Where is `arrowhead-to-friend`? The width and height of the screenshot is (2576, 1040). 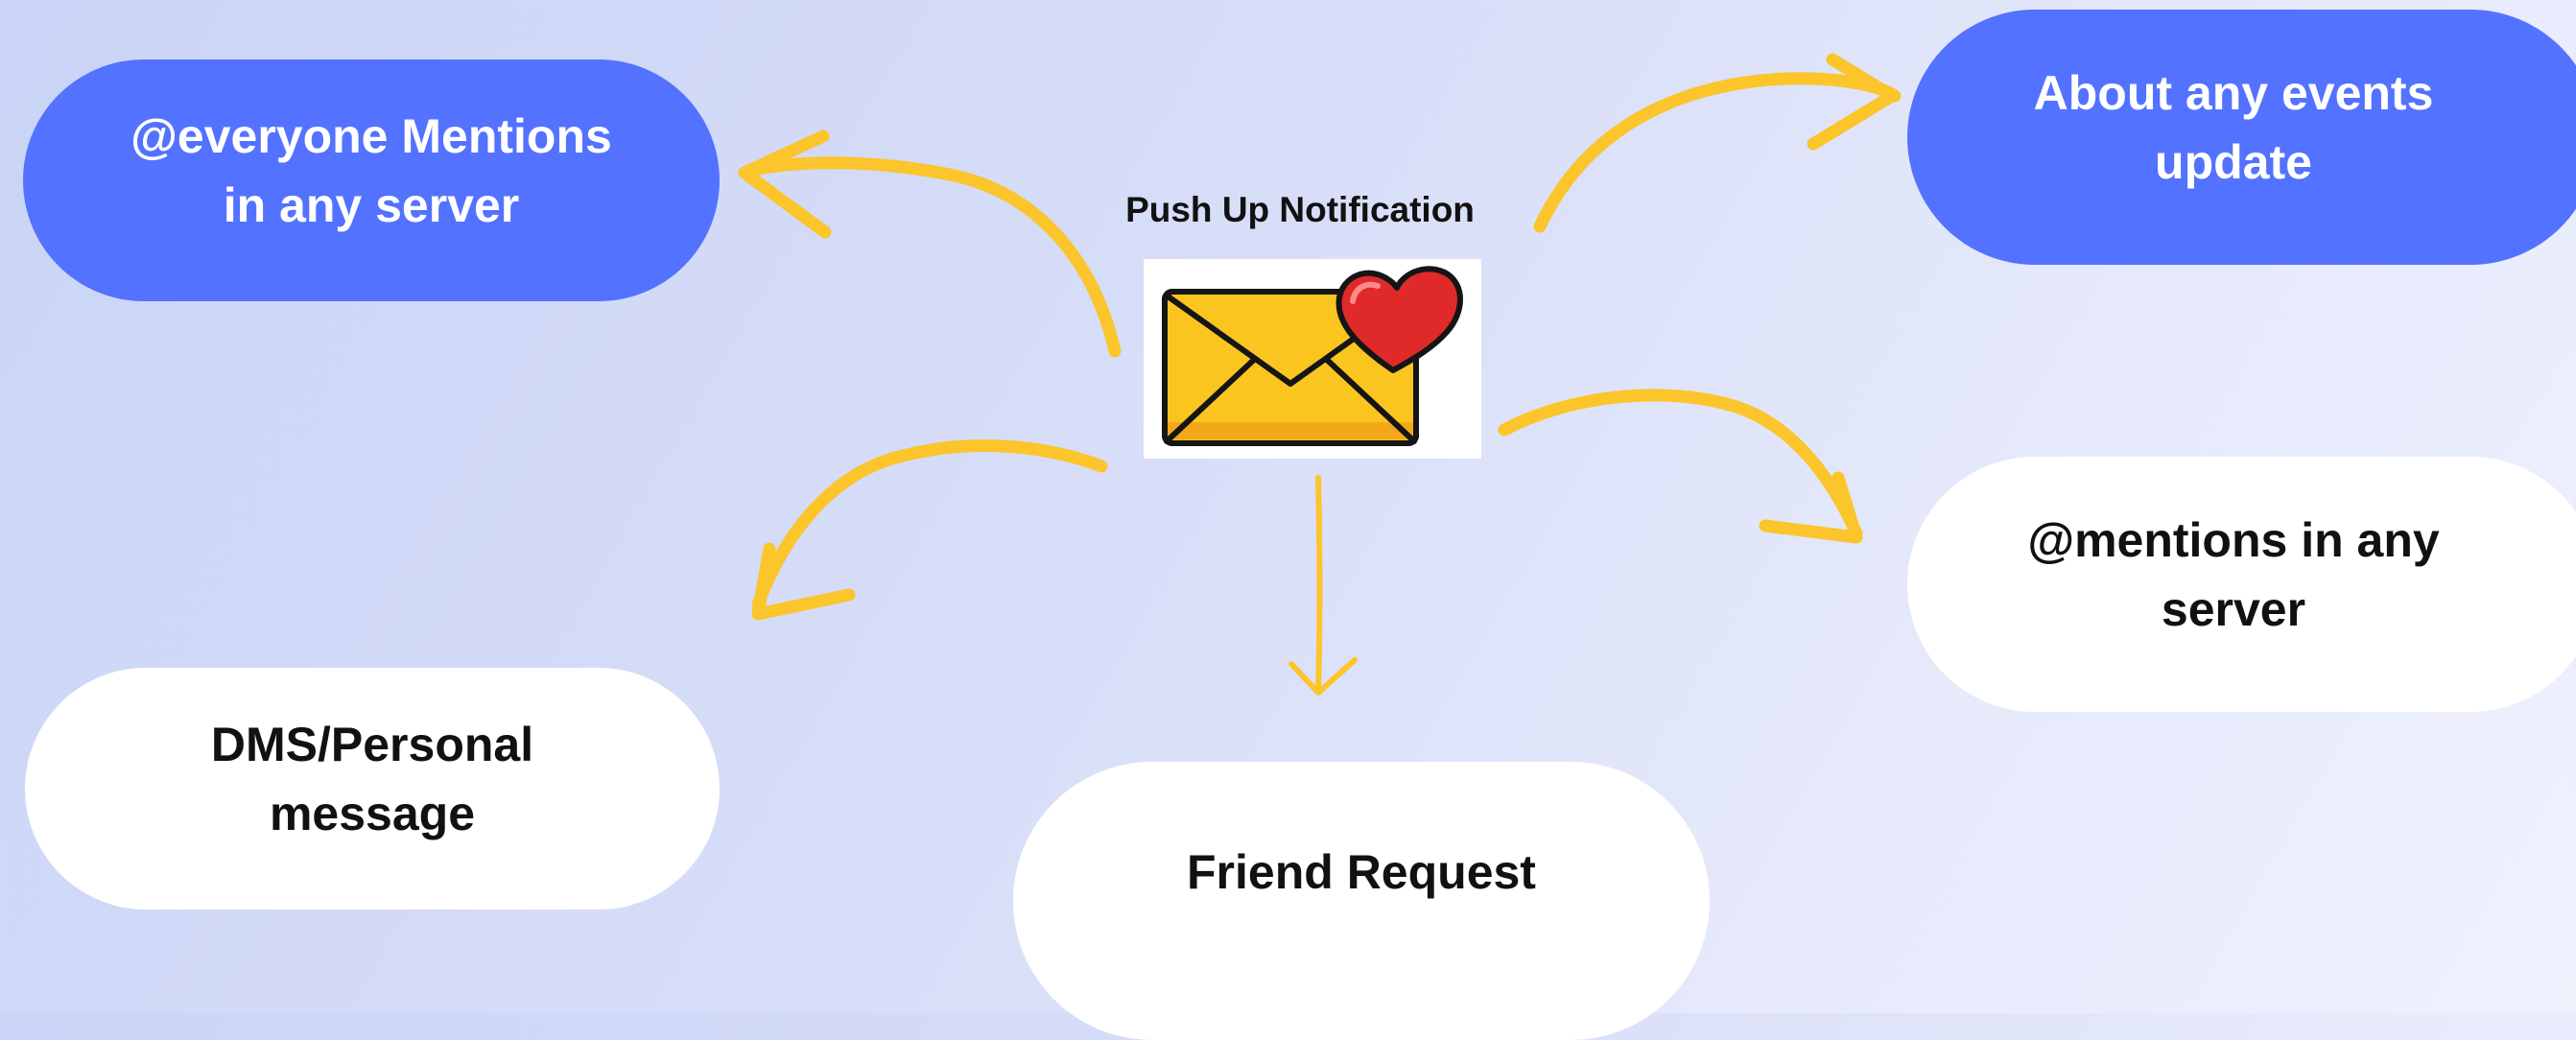 arrowhead-to-friend is located at coordinates (1323, 676).